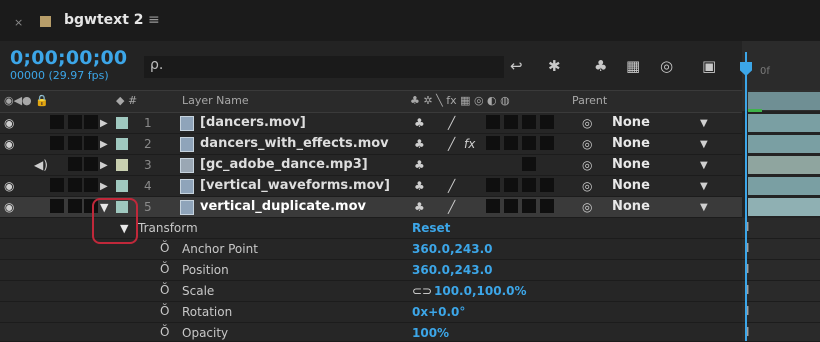 This screenshot has height=342, width=820. Describe the element at coordinates (253, 122) in the screenshot. I see `layer-name: [dancers.mov]` at that location.